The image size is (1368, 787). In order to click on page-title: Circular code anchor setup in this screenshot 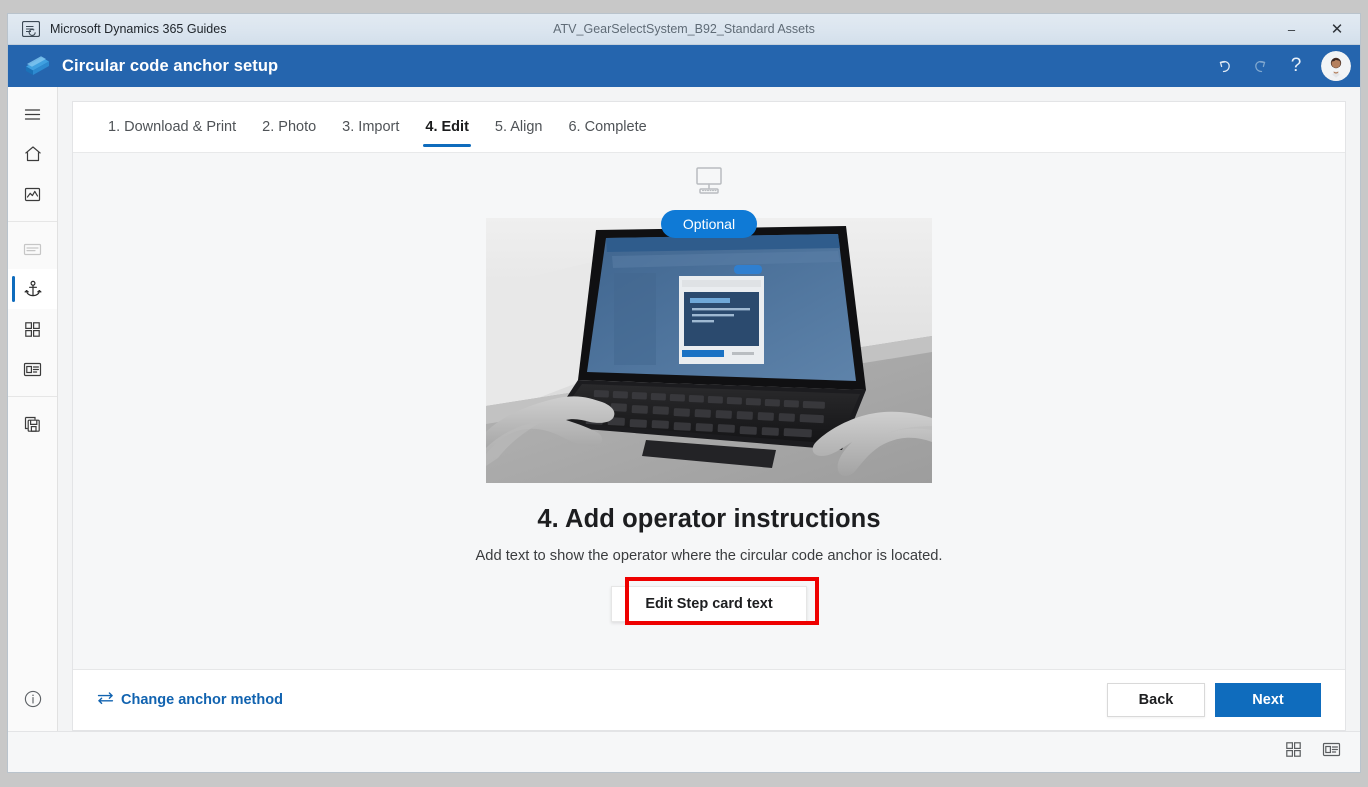, I will do `click(170, 65)`.